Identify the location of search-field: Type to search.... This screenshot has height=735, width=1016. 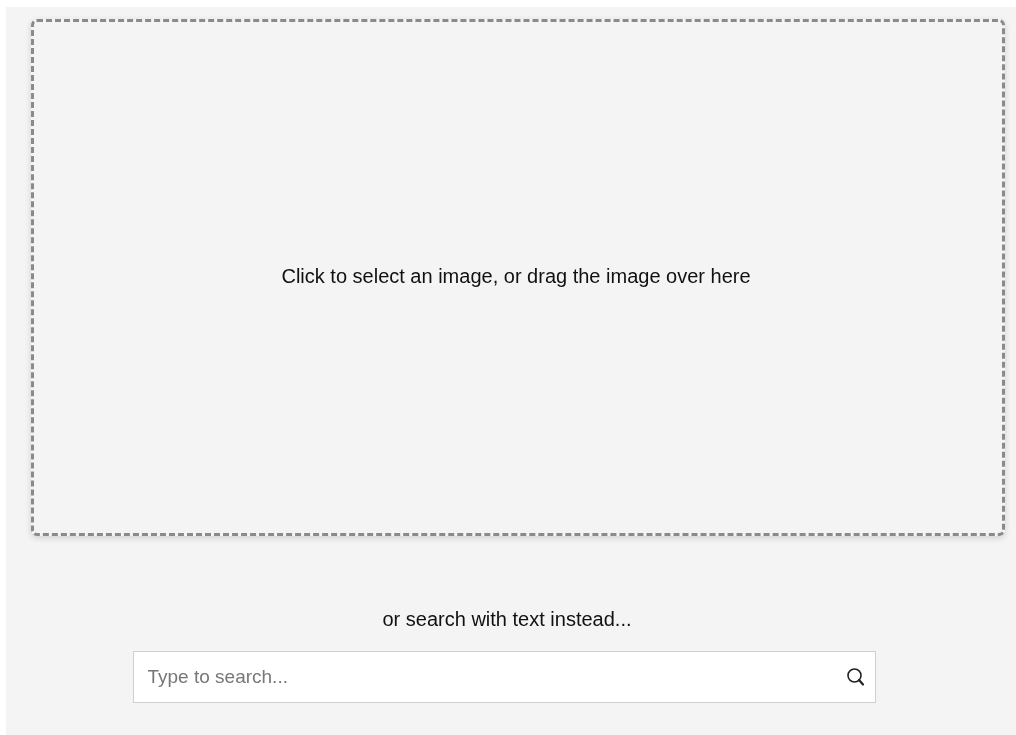
(504, 677).